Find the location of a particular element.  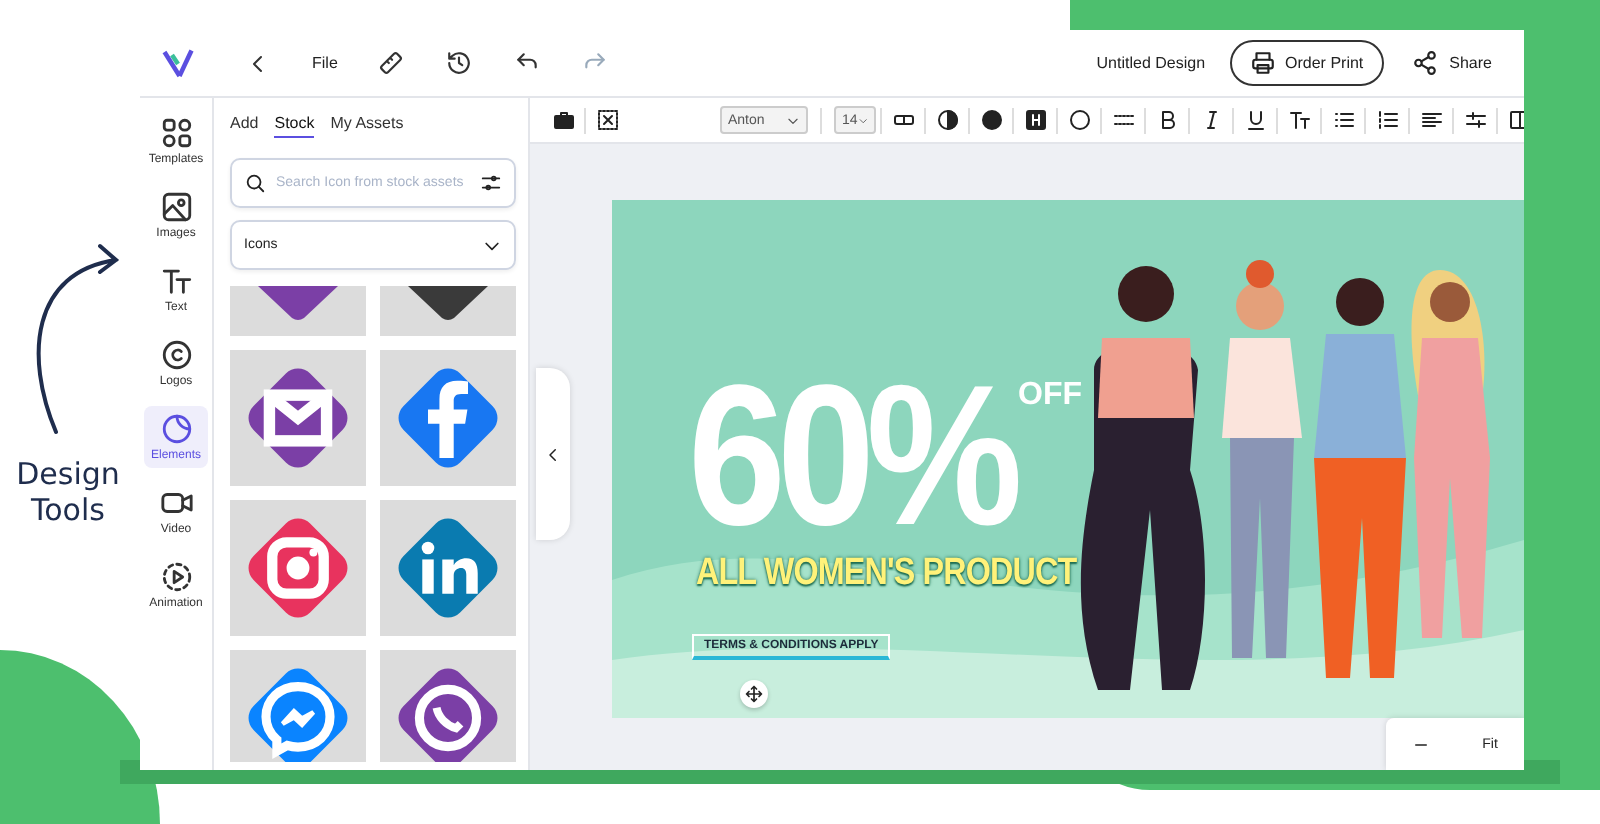

annotation-label: Design Tools is located at coordinates (68, 492).